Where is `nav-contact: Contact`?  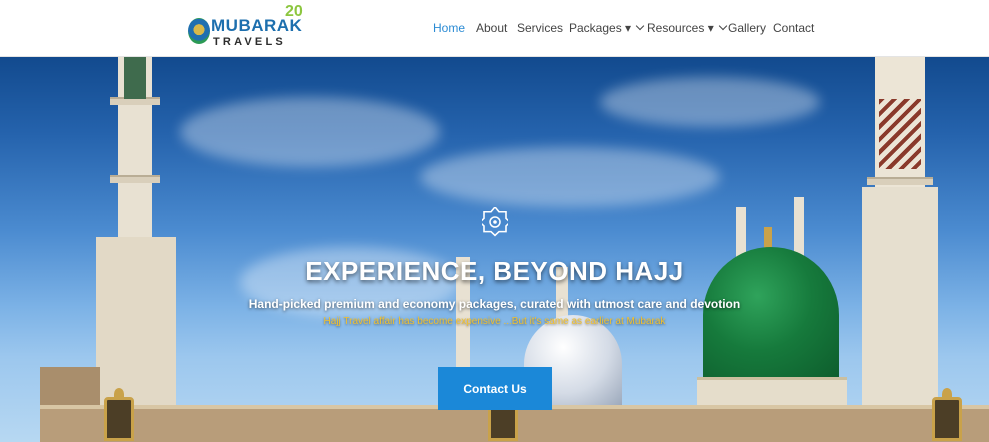
nav-contact: Contact is located at coordinates (793, 28).